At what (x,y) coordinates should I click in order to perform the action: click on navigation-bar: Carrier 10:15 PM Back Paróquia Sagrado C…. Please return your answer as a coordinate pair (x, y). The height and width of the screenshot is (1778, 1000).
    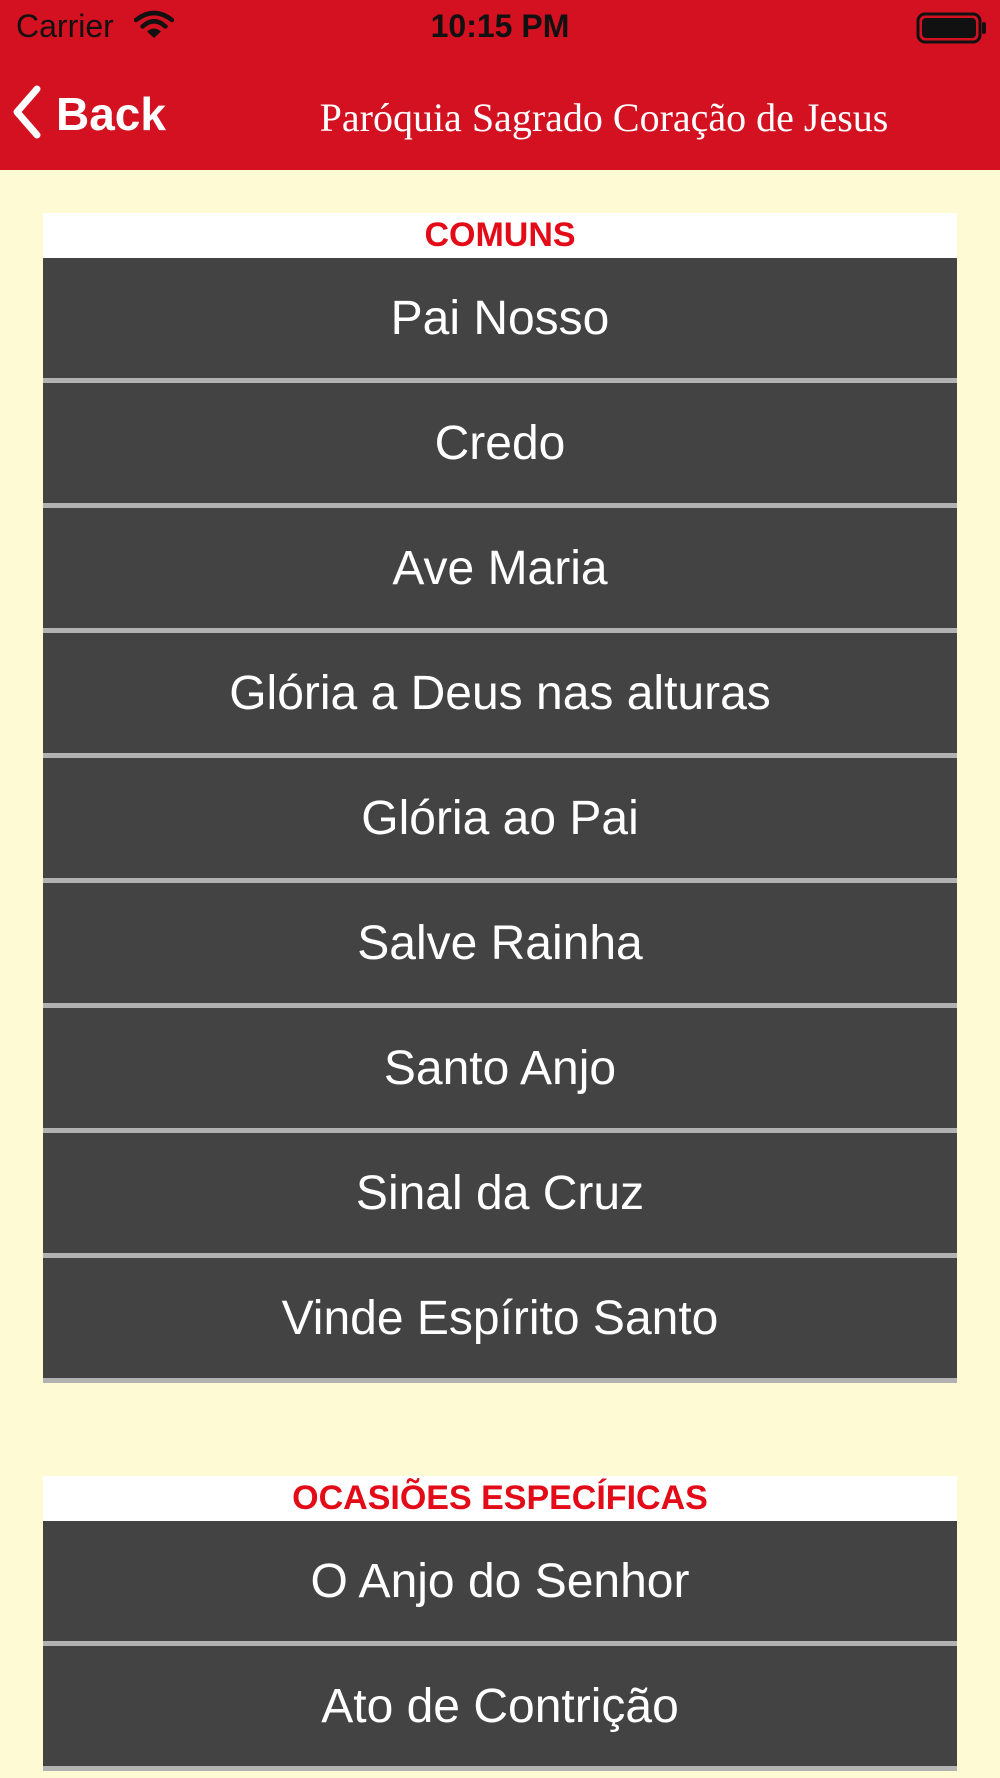
    Looking at the image, I should click on (500, 85).